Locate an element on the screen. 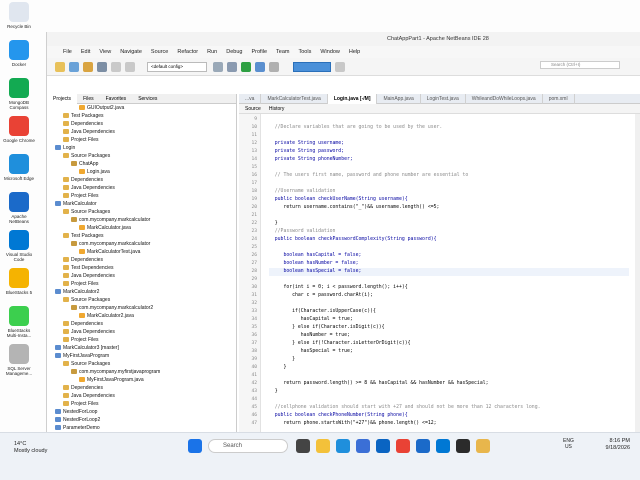 The width and height of the screenshot is (640, 480). netbeans-taskbar-icon is located at coordinates (423, 446).